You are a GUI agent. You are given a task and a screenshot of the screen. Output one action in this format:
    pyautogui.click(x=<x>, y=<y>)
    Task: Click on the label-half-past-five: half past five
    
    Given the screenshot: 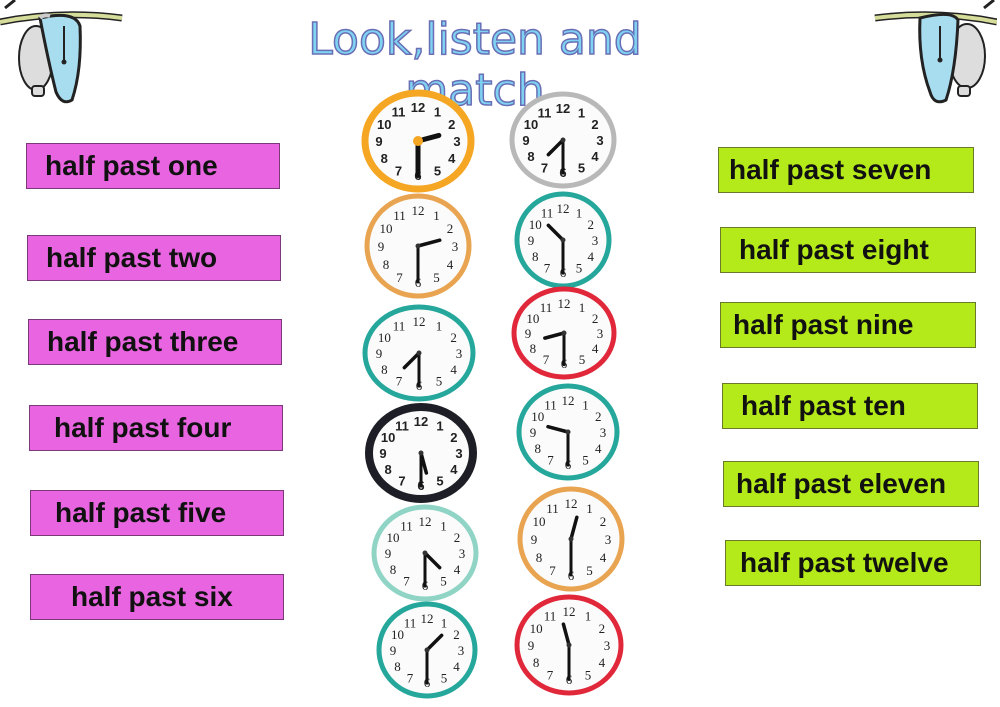 What is the action you would take?
    pyautogui.click(x=157, y=513)
    